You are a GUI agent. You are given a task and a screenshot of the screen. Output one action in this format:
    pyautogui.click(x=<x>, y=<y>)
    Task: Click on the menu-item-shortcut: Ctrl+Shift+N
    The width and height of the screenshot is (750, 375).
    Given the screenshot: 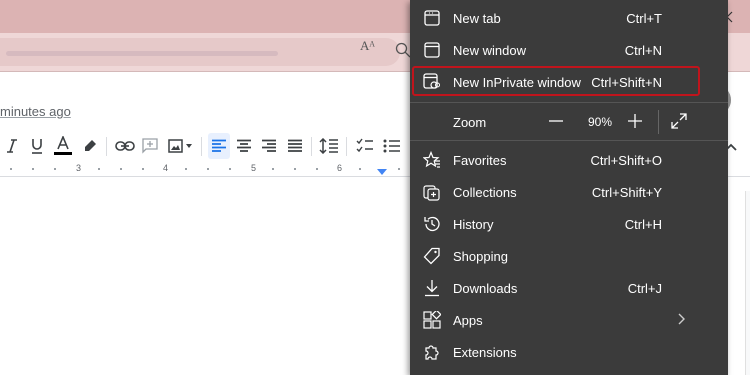 What is the action you would take?
    pyautogui.click(x=626, y=82)
    